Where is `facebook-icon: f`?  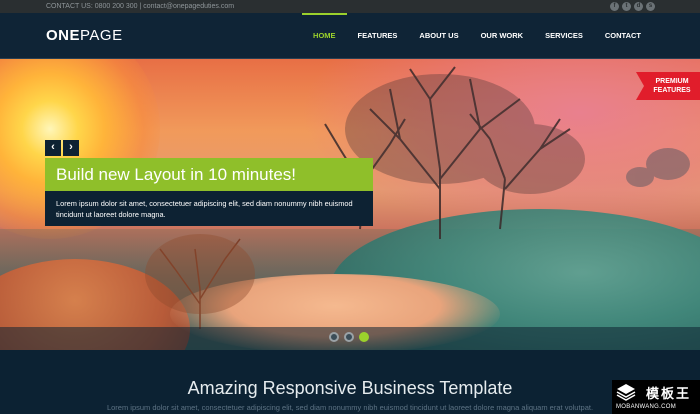 facebook-icon: f is located at coordinates (614, 6).